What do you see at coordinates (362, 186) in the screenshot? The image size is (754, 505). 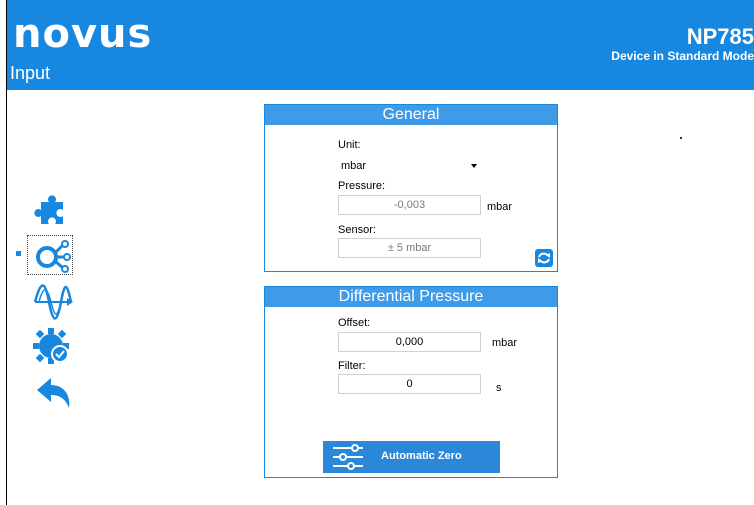 I see `pressure-label: Pressure:` at bounding box center [362, 186].